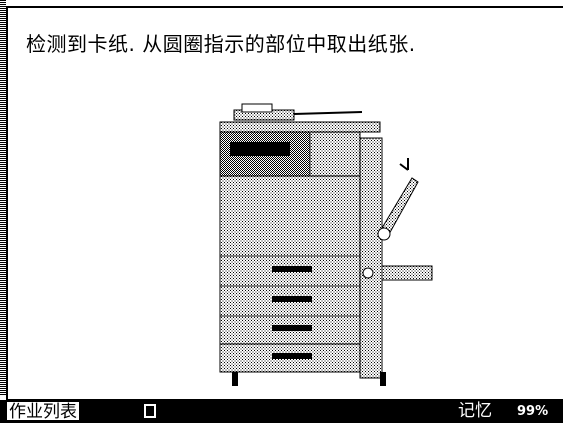  I want to click on job-list-button: 作业列表, so click(43, 411).